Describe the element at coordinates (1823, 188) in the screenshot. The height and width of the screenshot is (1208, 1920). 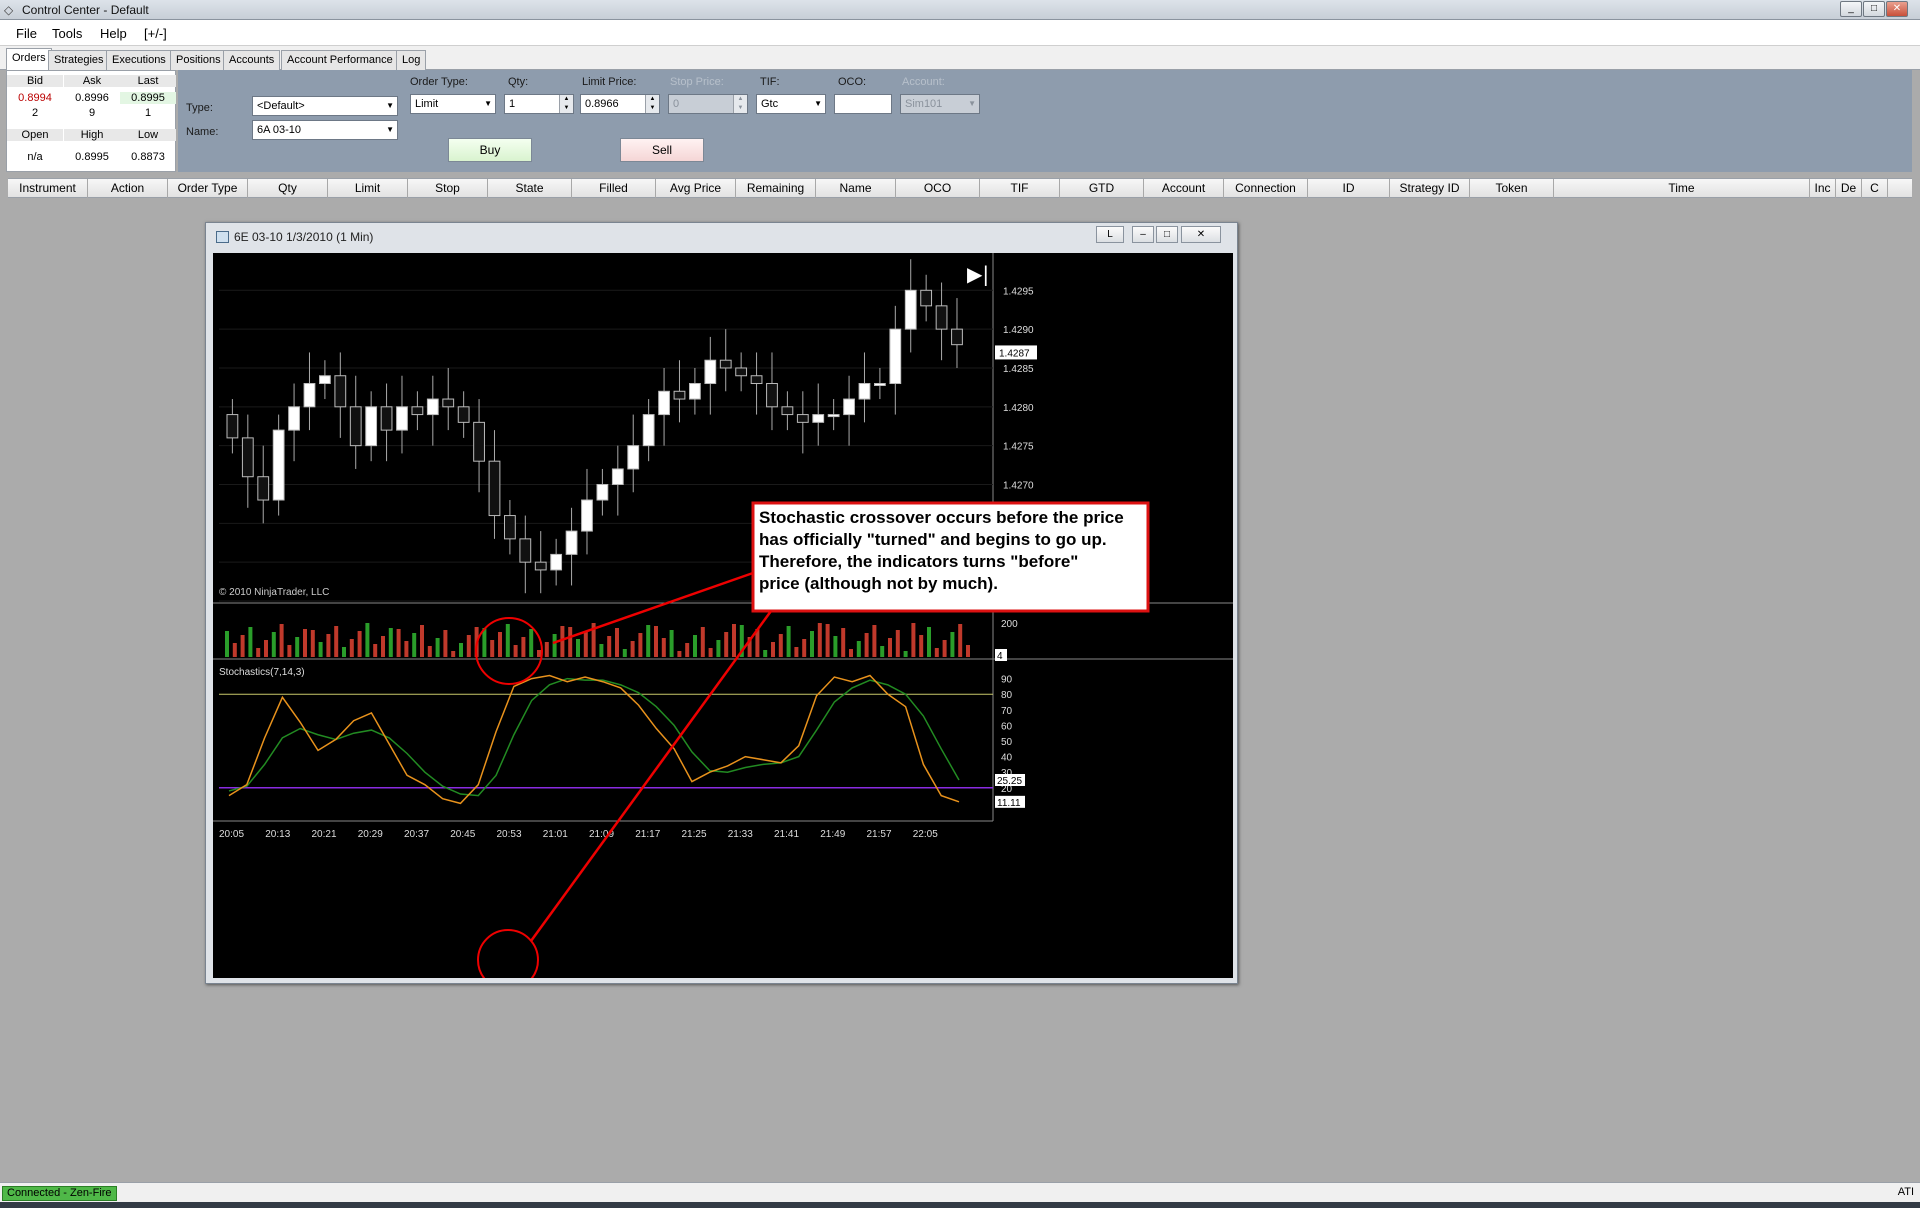
I see `column-header-inc: Inc` at that location.